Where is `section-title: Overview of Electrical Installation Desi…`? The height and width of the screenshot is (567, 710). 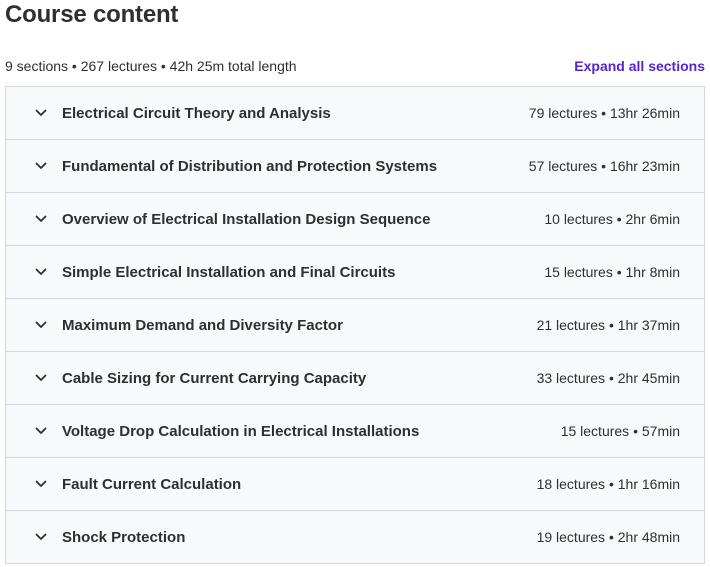 section-title: Overview of Electrical Installation Desi… is located at coordinates (246, 219).